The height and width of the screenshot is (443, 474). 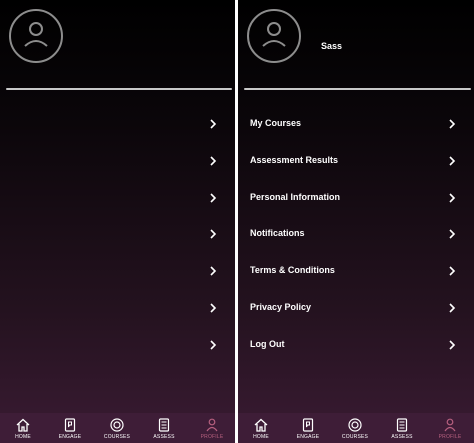 I want to click on menu-label: Log Out, so click(x=267, y=344).